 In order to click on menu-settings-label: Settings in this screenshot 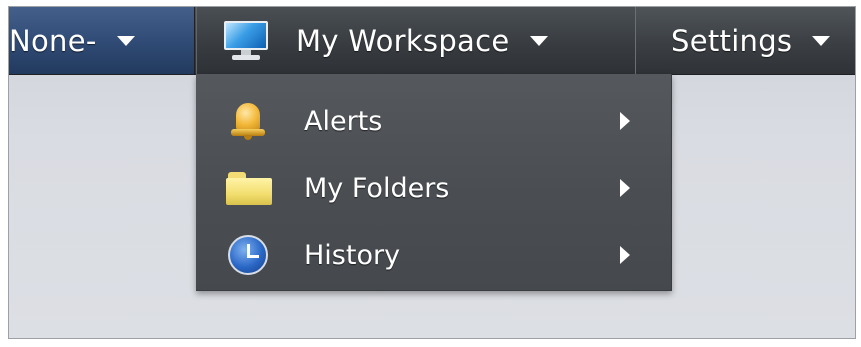, I will do `click(732, 40)`.